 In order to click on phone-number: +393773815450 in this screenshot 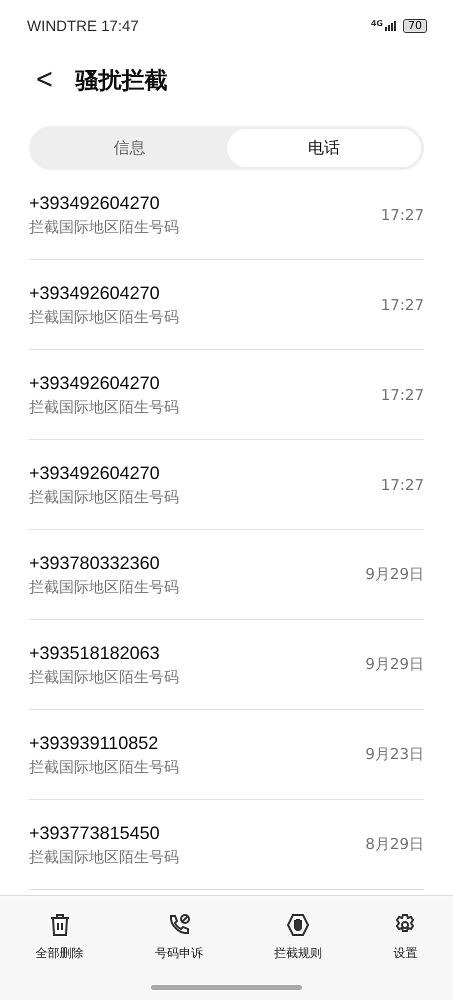, I will do `click(104, 833)`.